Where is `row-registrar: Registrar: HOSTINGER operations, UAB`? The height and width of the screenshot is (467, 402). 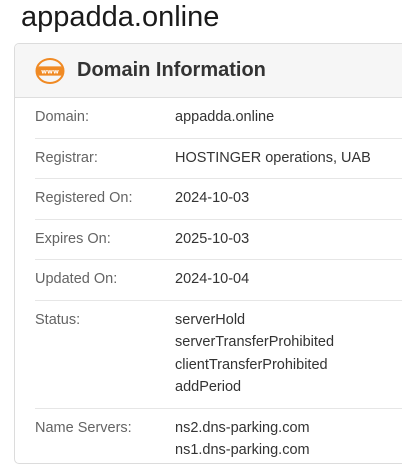 row-registrar: Registrar: HOSTINGER operations, UAB is located at coordinates (218, 159).